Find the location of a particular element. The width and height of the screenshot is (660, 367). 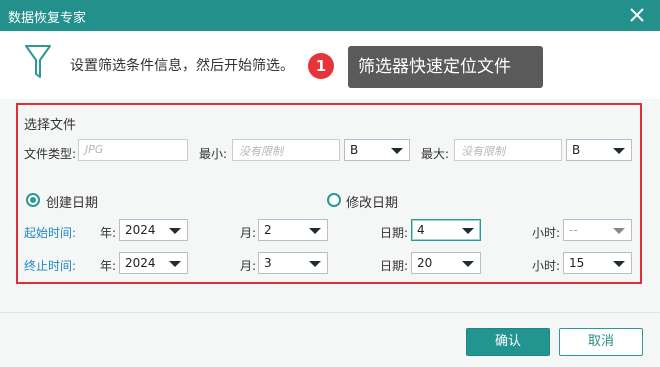

start-day-value: 4 is located at coordinates (421, 230).